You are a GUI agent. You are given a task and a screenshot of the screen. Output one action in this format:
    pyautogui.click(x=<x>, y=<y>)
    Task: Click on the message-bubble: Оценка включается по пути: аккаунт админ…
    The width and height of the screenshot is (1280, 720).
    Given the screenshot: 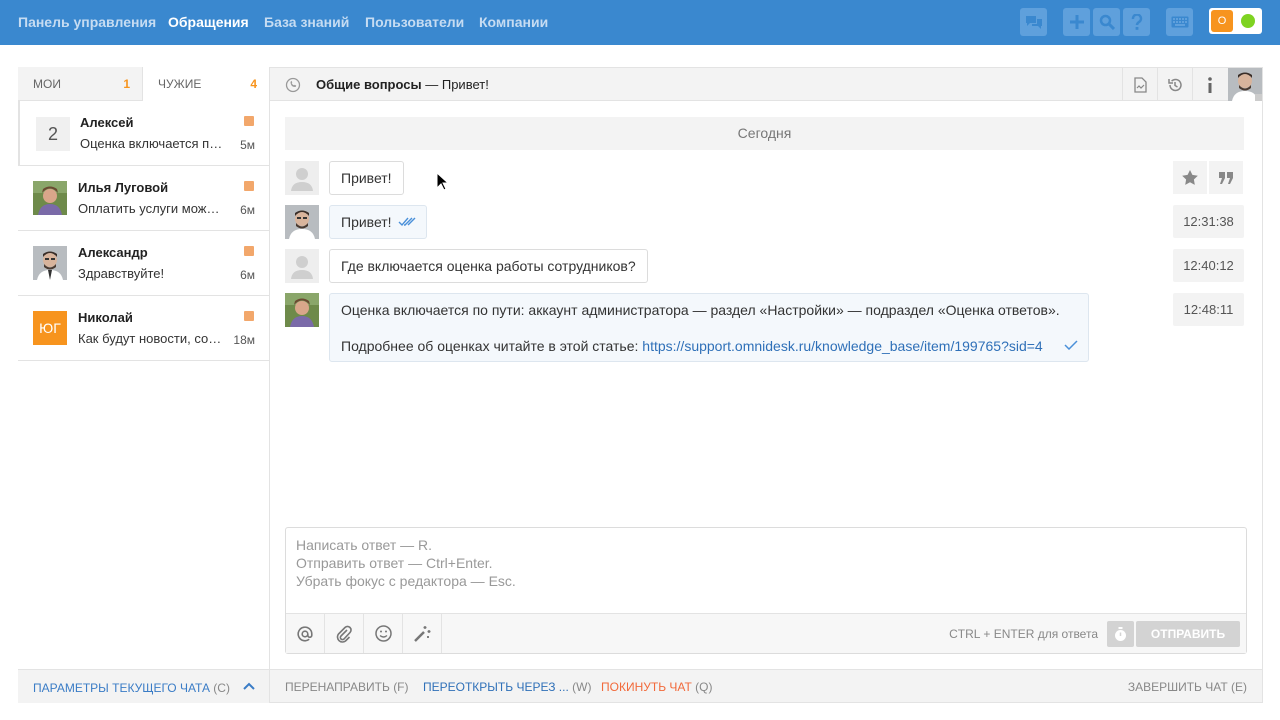 What is the action you would take?
    pyautogui.click(x=709, y=327)
    